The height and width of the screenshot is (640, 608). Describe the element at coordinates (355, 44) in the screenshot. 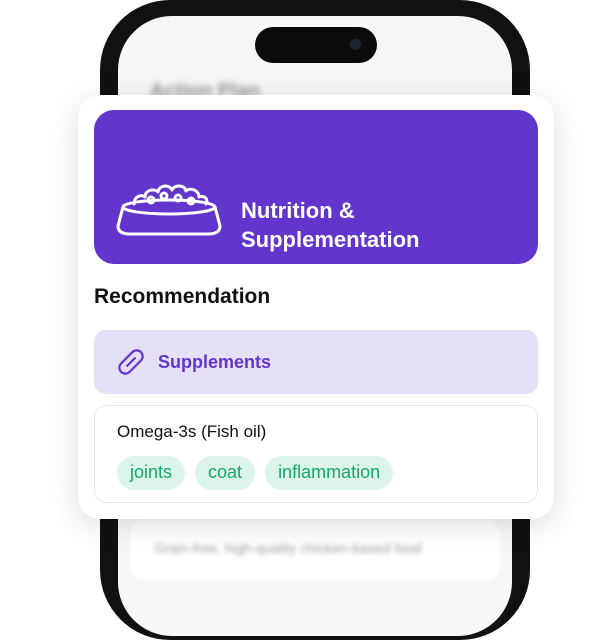

I see `camera-icon` at that location.